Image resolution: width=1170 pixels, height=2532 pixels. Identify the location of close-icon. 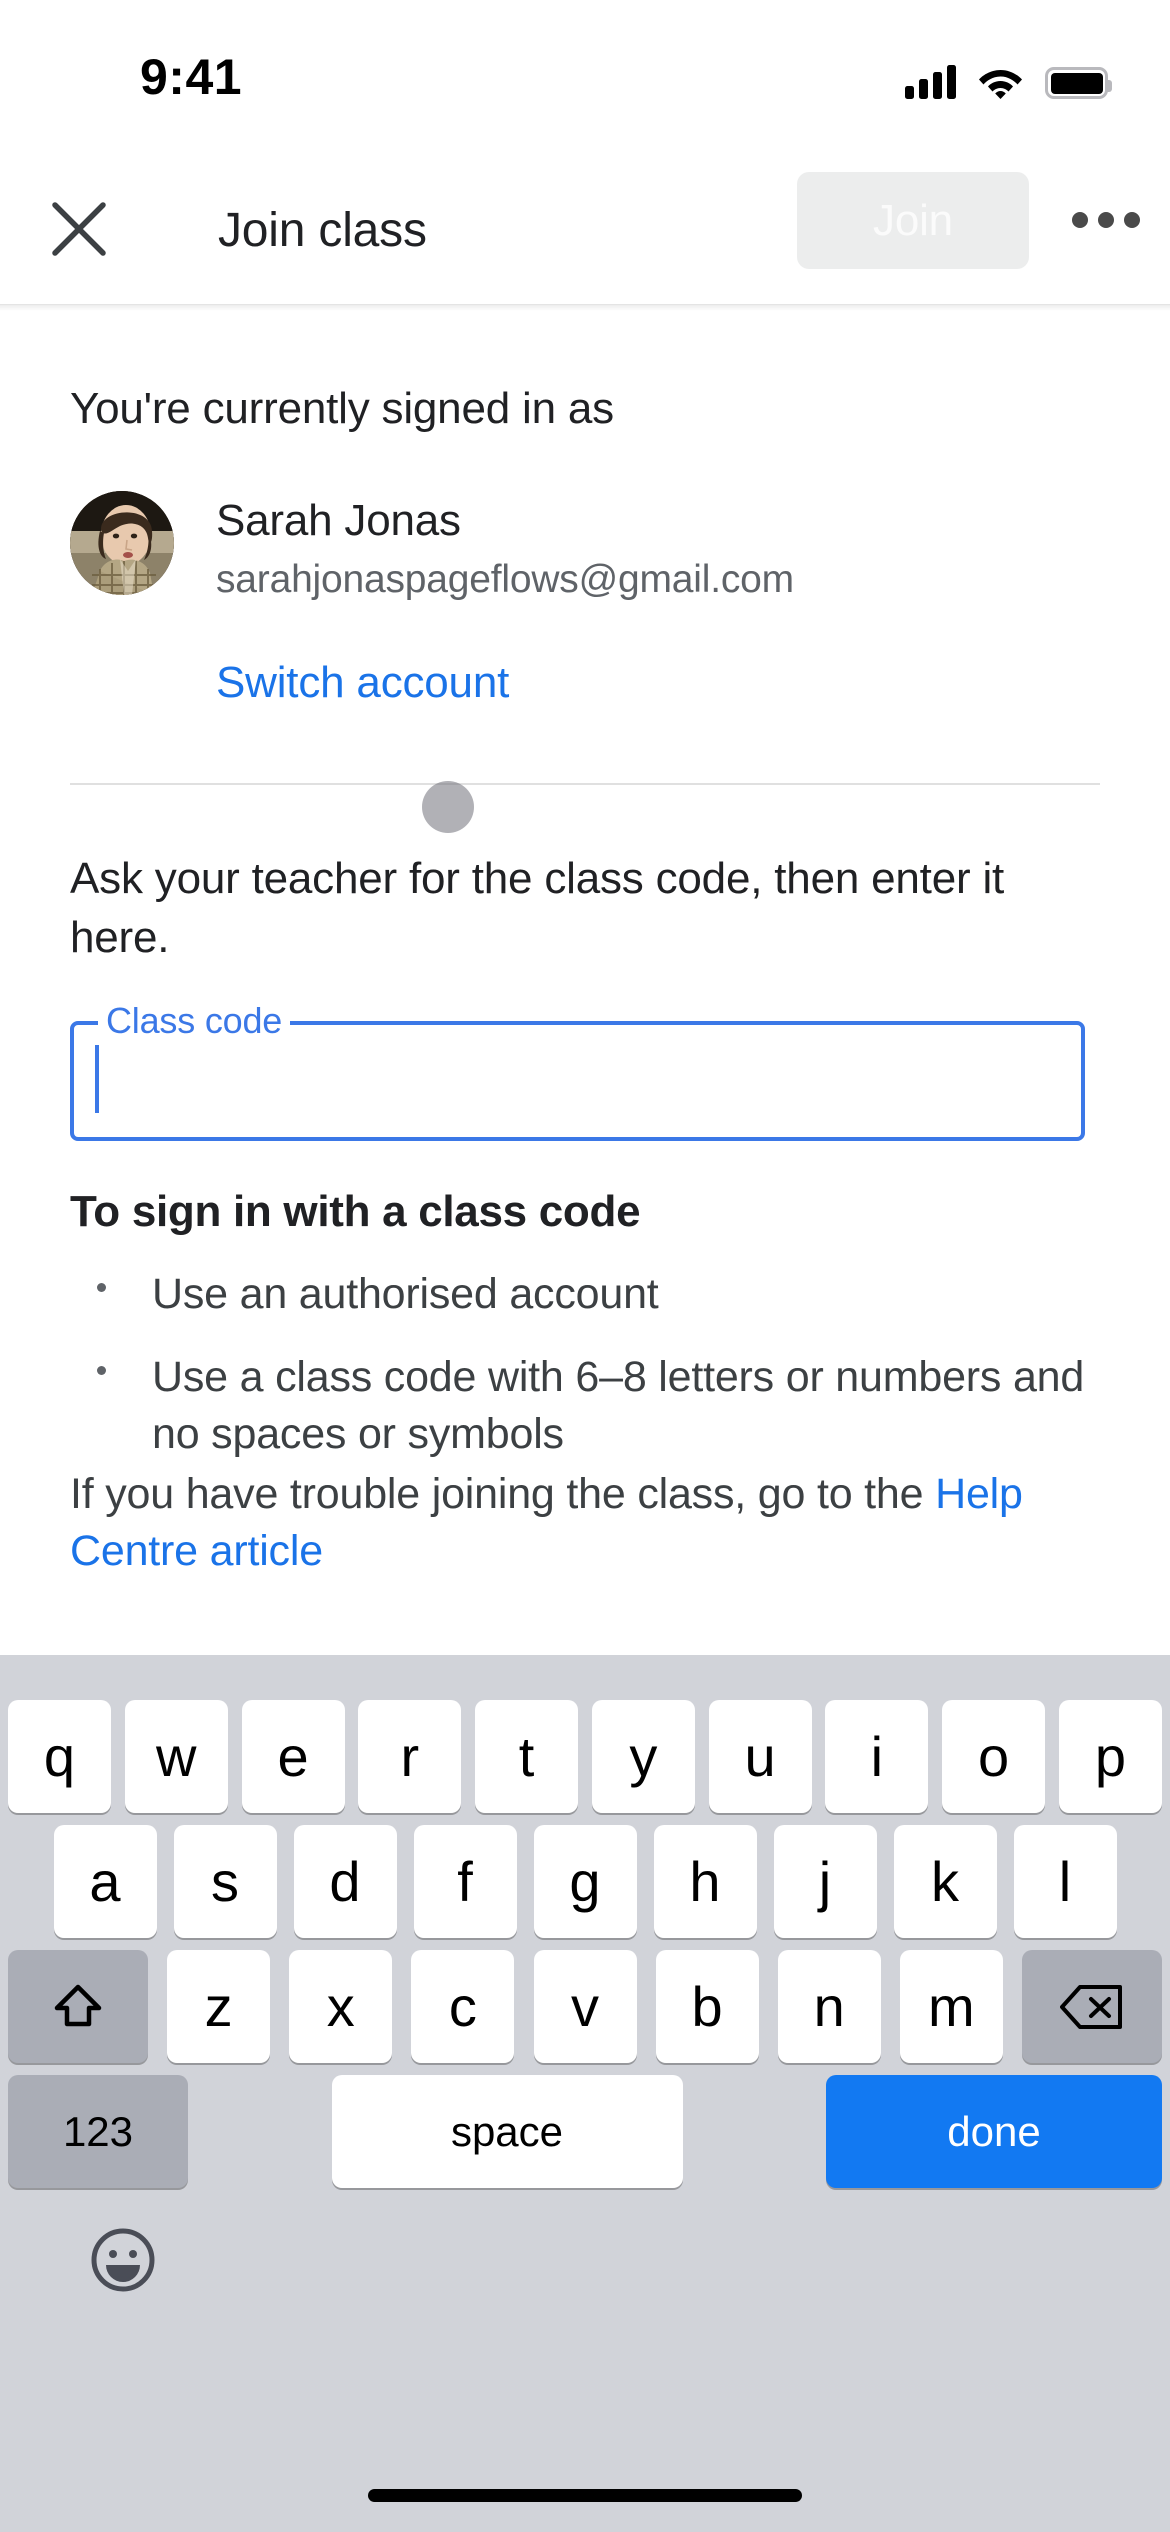
(79, 229).